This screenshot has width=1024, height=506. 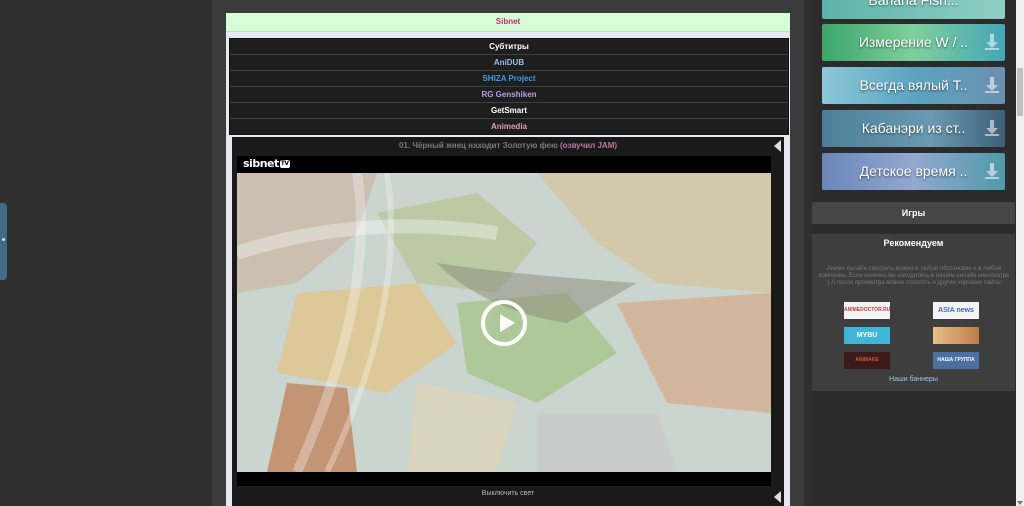 What do you see at coordinates (1020, 92) in the screenshot?
I see `scrollbar-thumb` at bounding box center [1020, 92].